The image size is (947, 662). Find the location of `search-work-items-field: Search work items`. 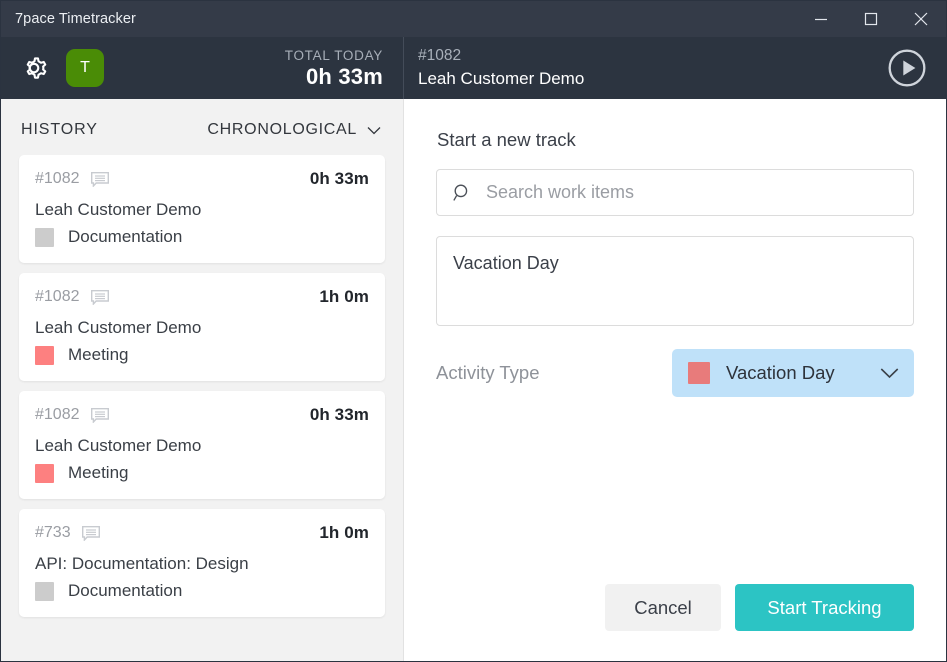

search-work-items-field: Search work items is located at coordinates (675, 192).